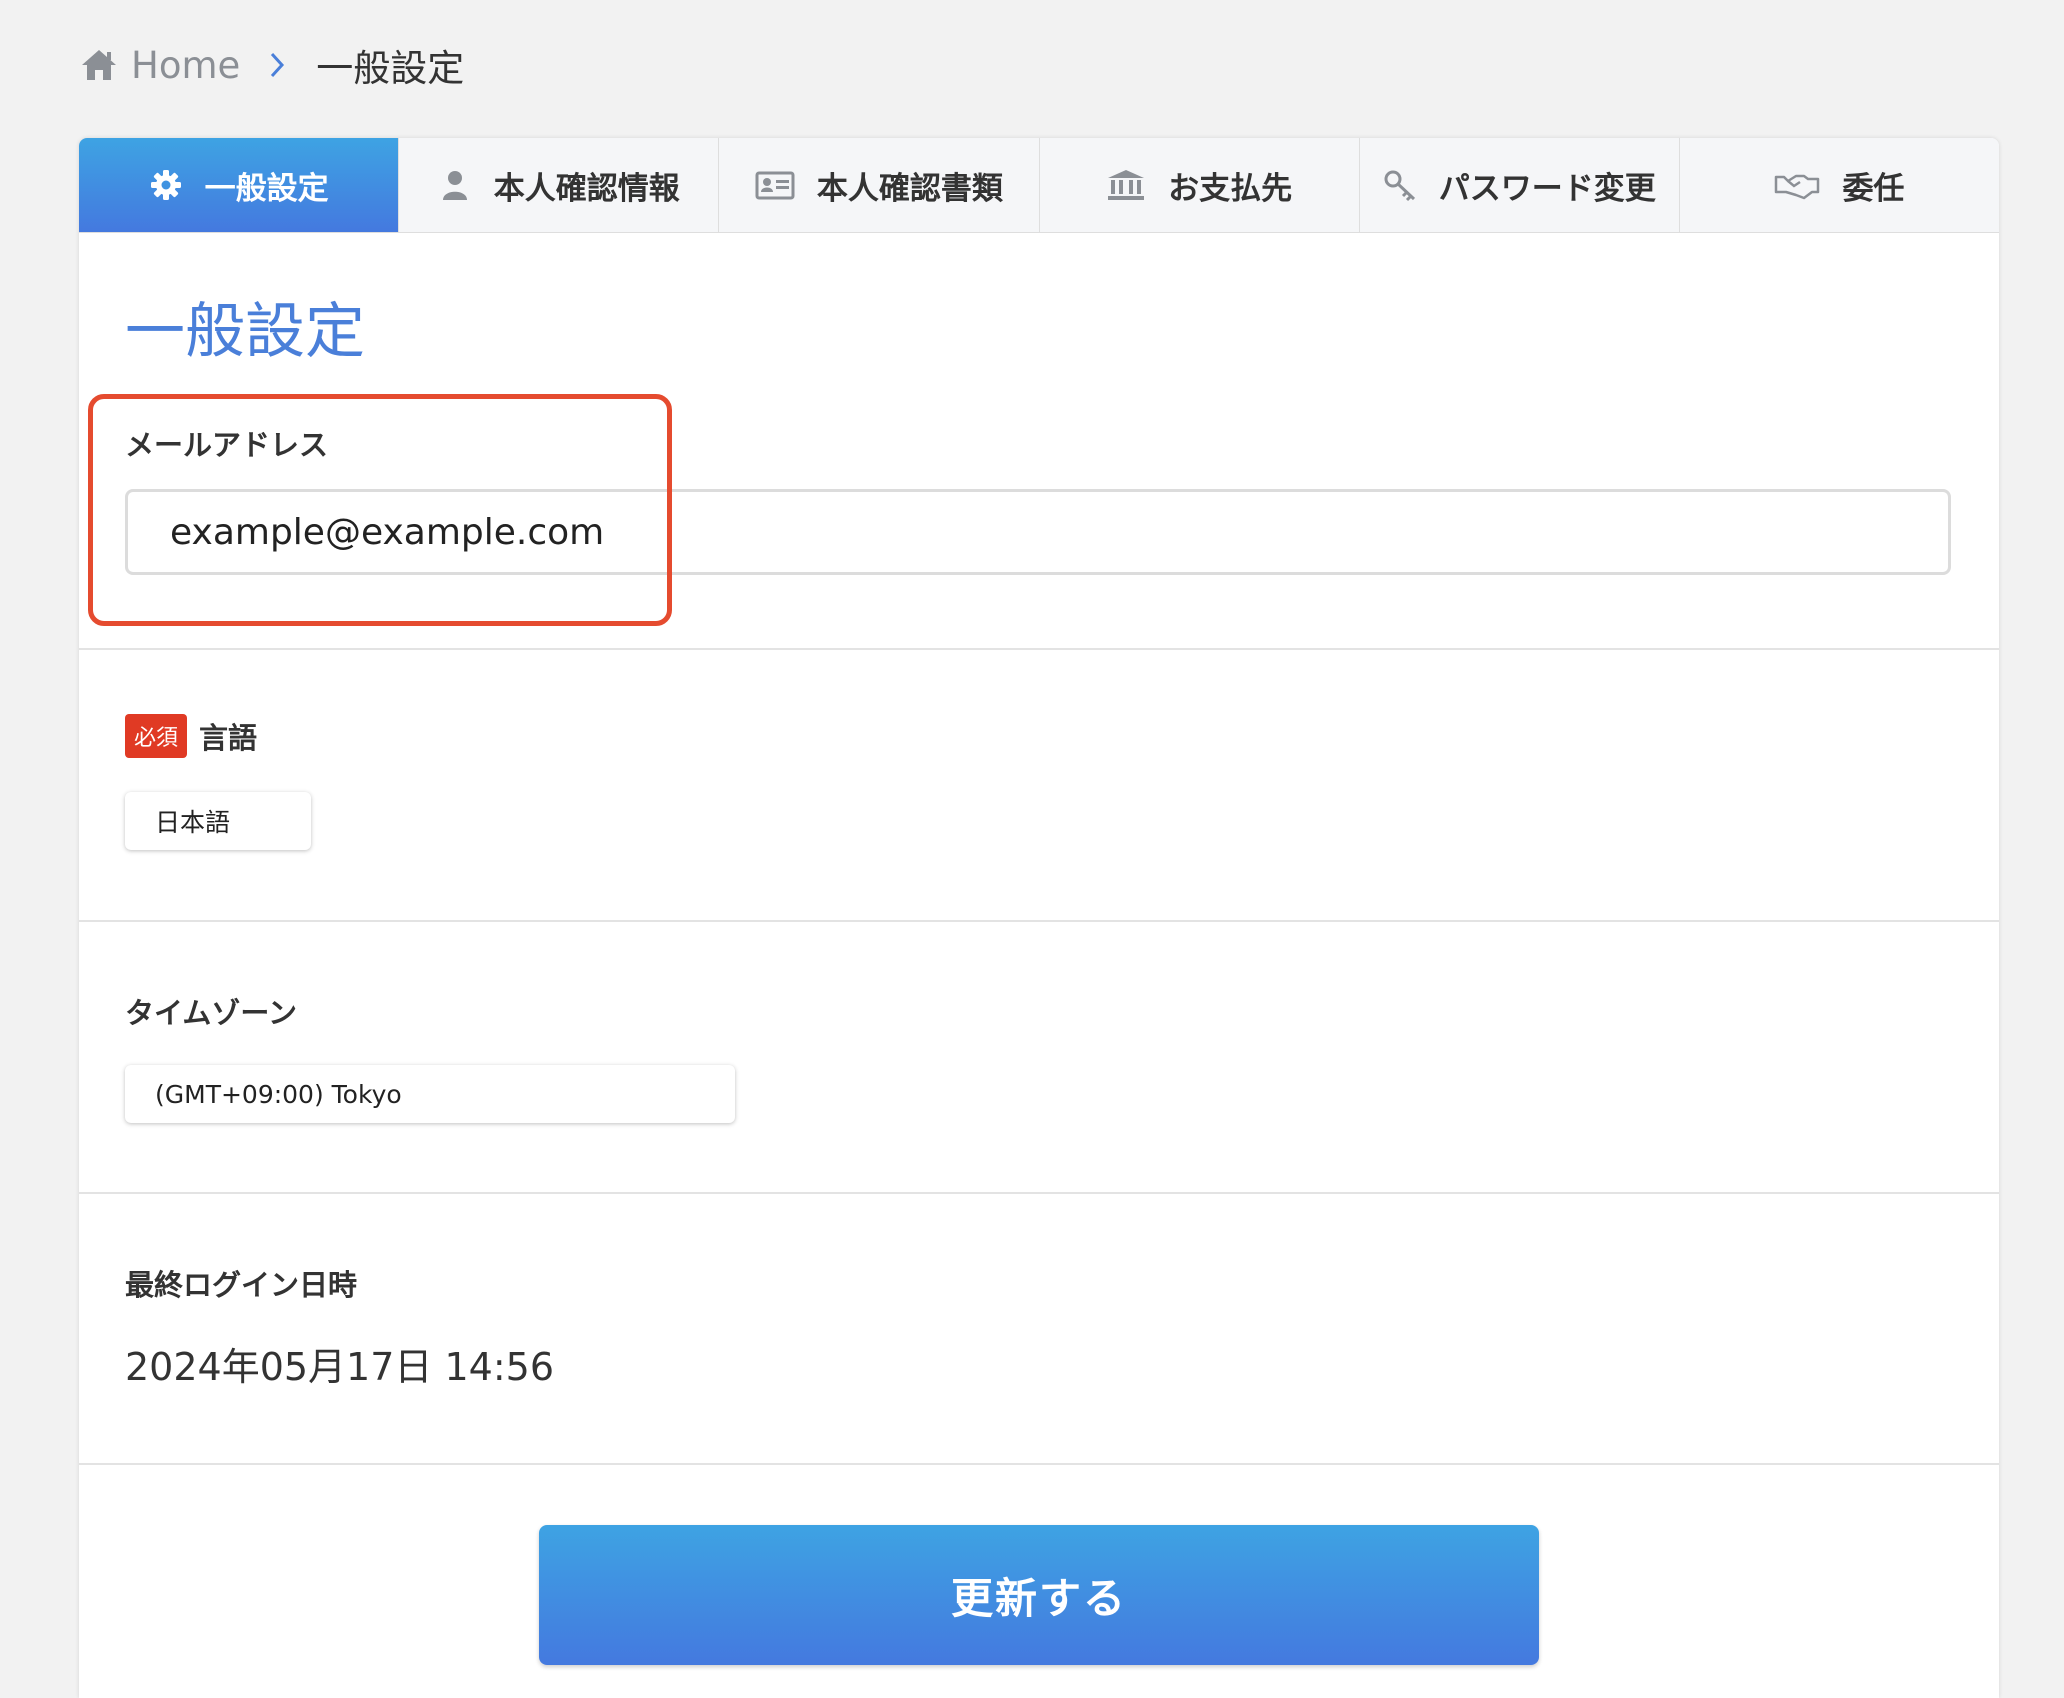  I want to click on tab-change-password: パスワード変更, so click(1519, 185).